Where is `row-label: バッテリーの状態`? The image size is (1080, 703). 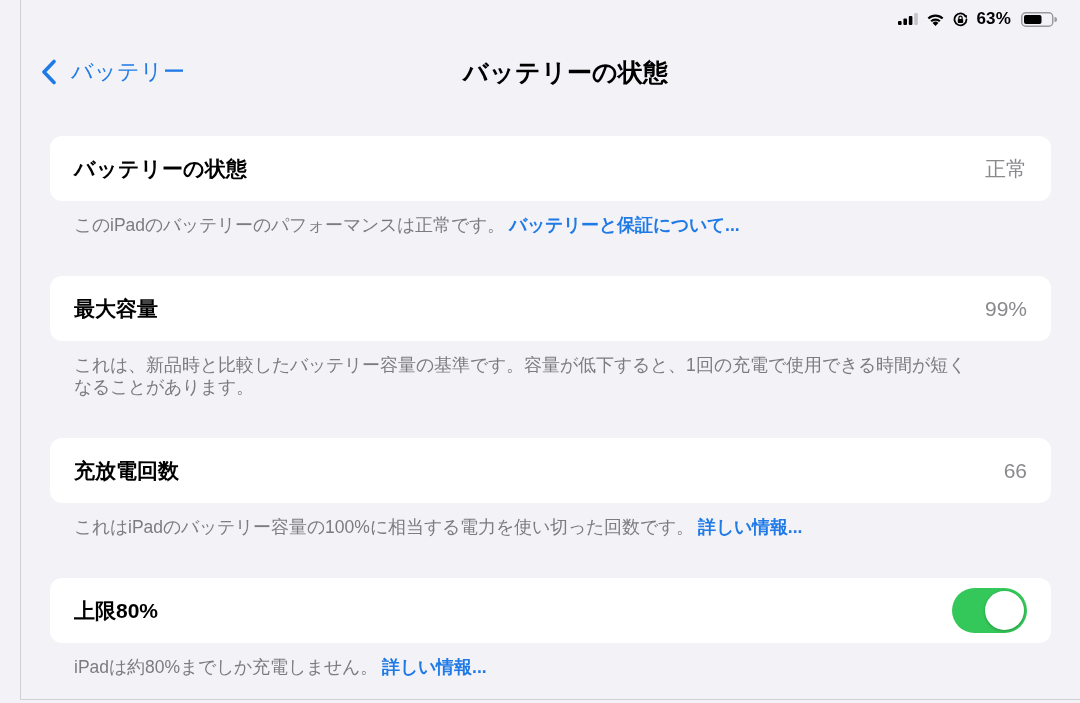
row-label: バッテリーの状態 is located at coordinates (160, 168).